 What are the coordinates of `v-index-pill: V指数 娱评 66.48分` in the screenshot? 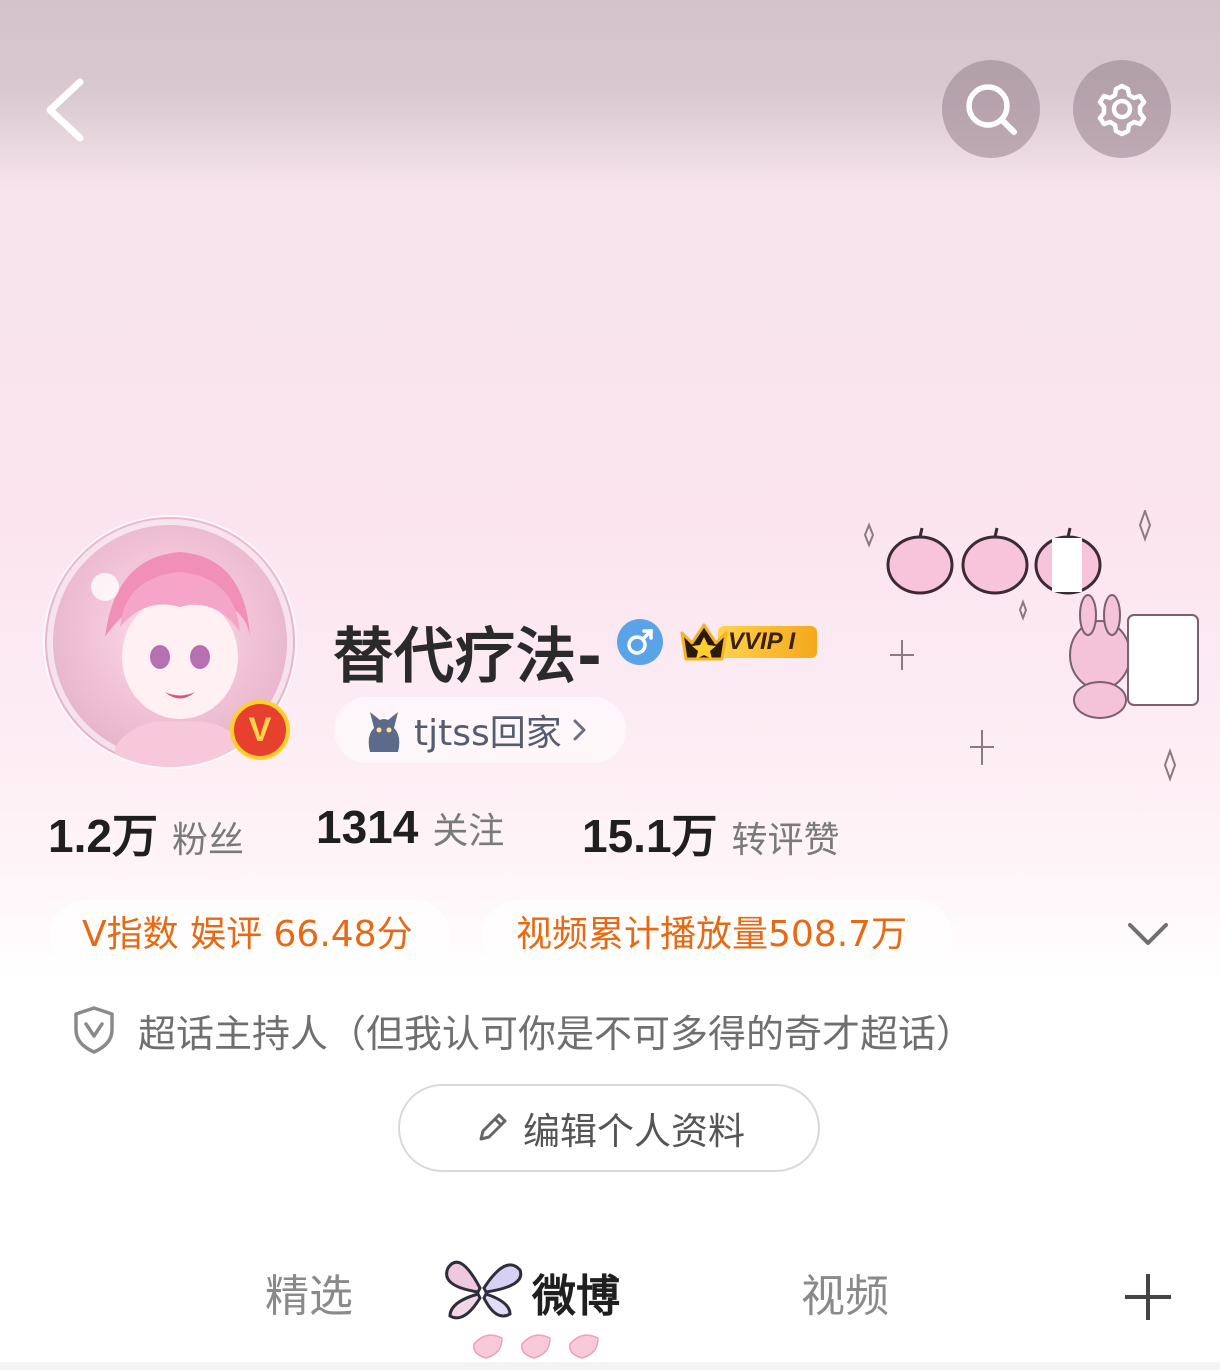 It's located at (250, 935).